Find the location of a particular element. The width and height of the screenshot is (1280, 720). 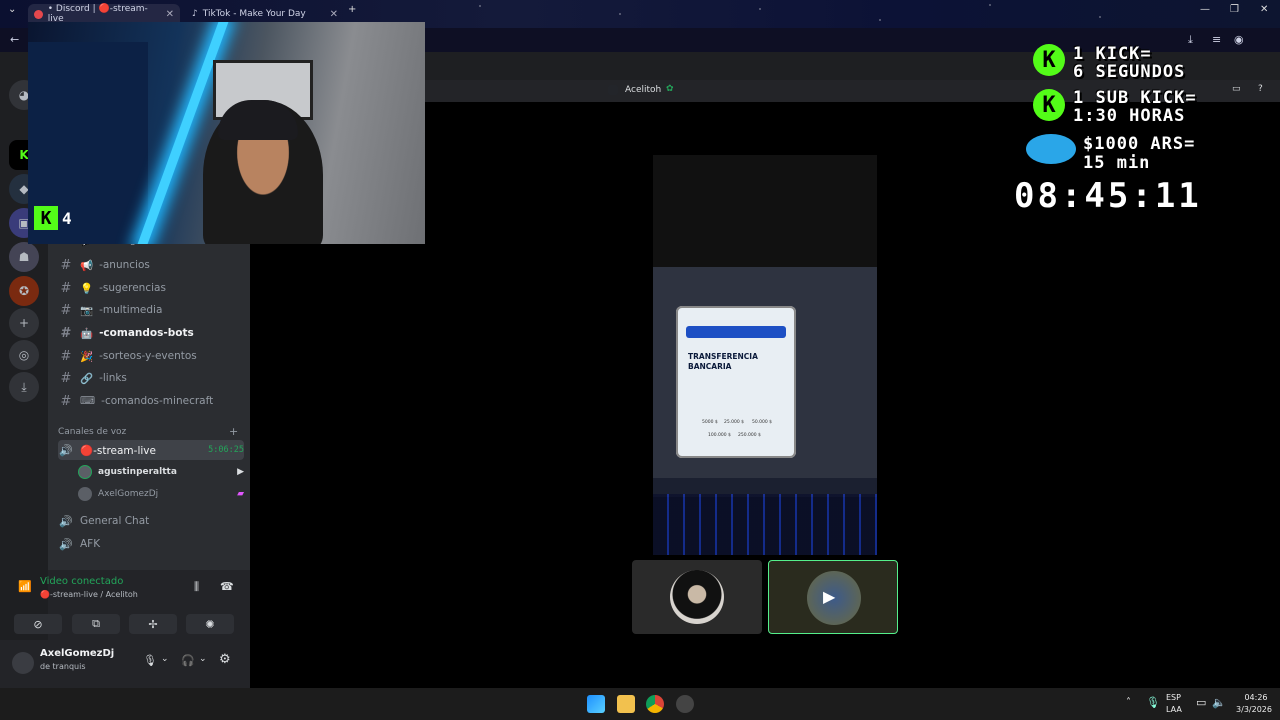

discord-tab-icon is located at coordinates (38, 14).